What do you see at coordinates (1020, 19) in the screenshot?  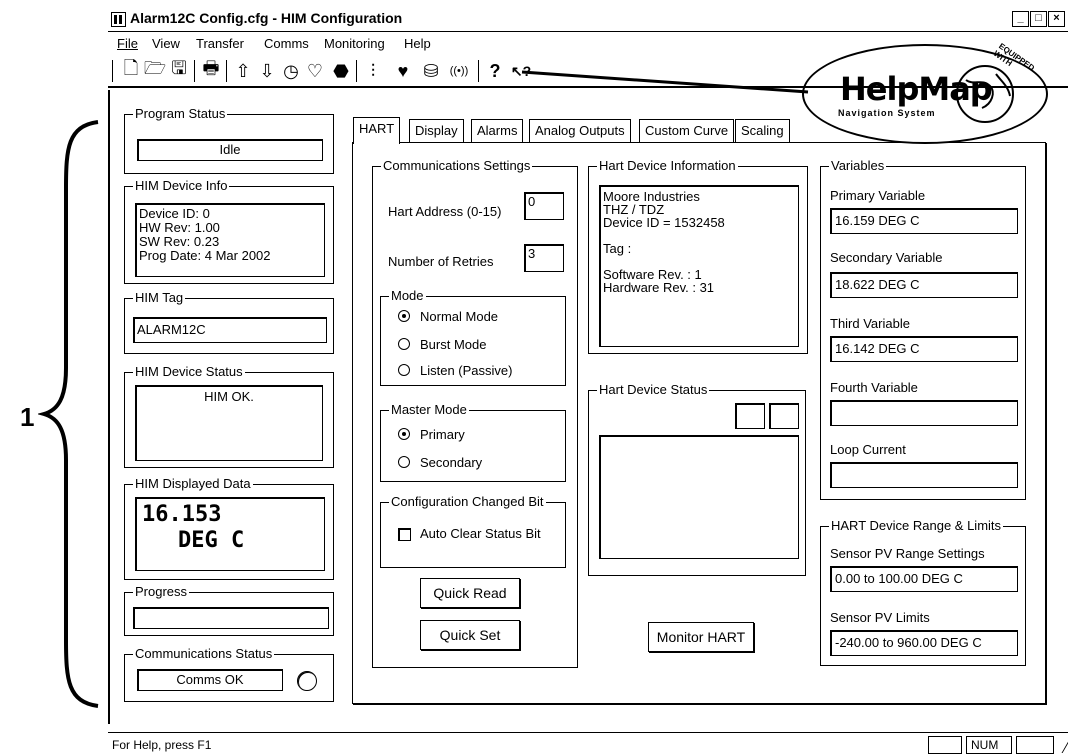 I see `minimize-button: _` at bounding box center [1020, 19].